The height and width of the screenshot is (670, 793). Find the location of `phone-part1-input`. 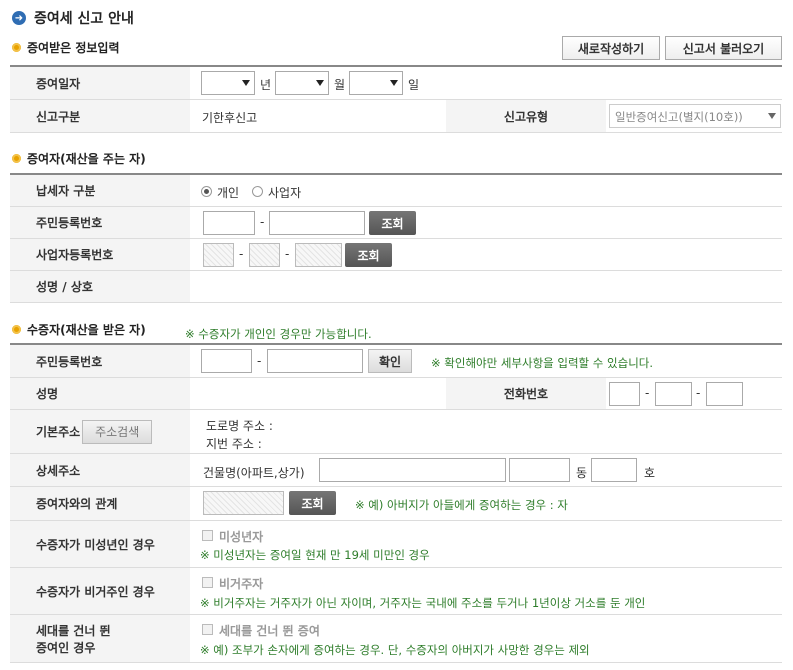

phone-part1-input is located at coordinates (624, 394).